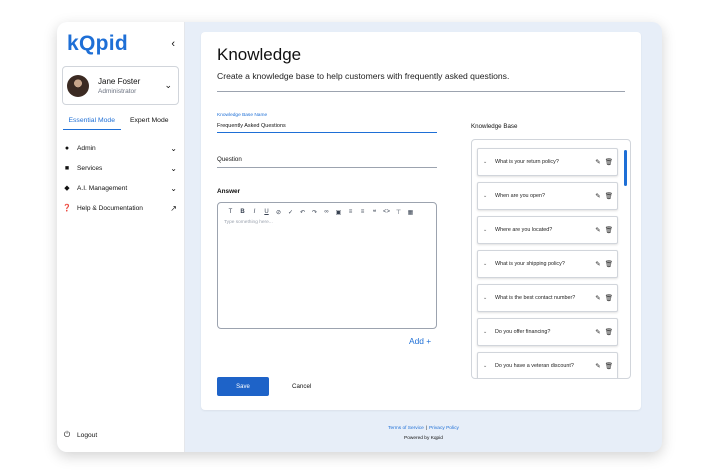  Describe the element at coordinates (410, 212) in the screenshot. I see `save-icon: ▦` at that location.